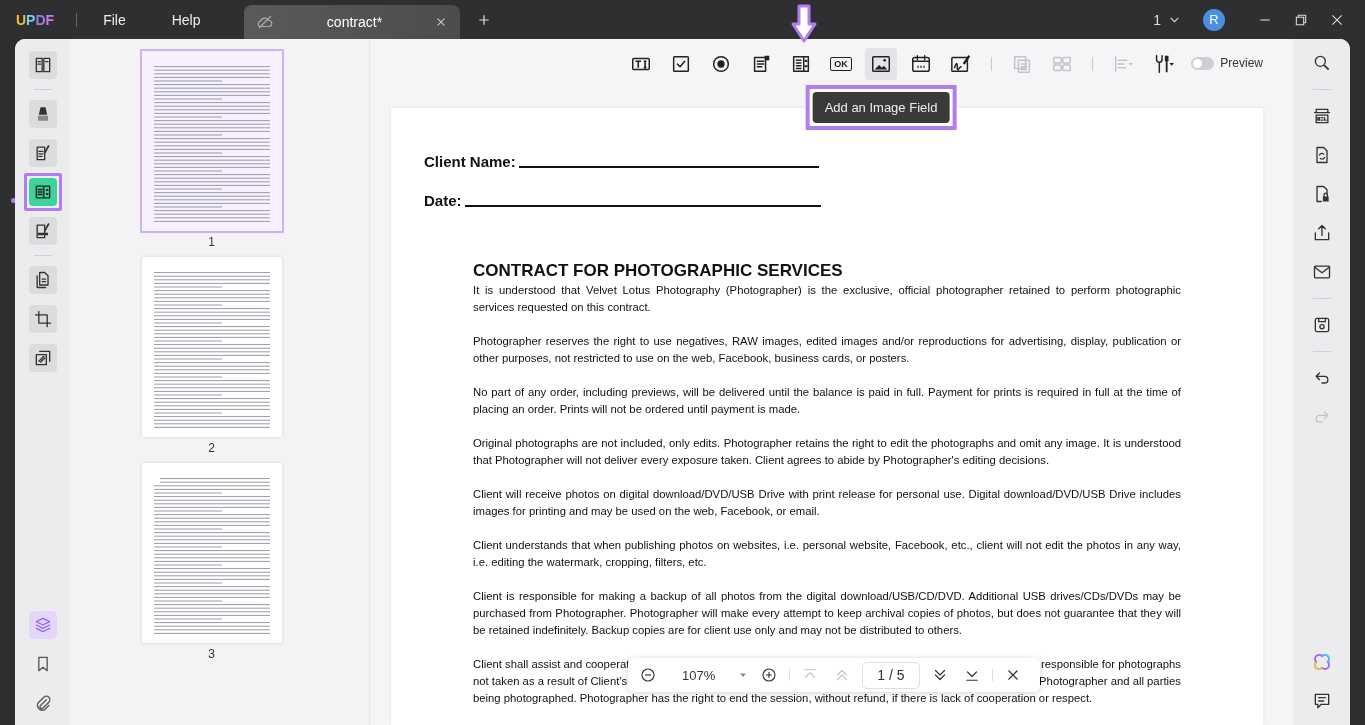 Image resolution: width=1365 pixels, height=725 pixels. Describe the element at coordinates (1157, 19) in the screenshot. I see `window-counter: 1` at that location.